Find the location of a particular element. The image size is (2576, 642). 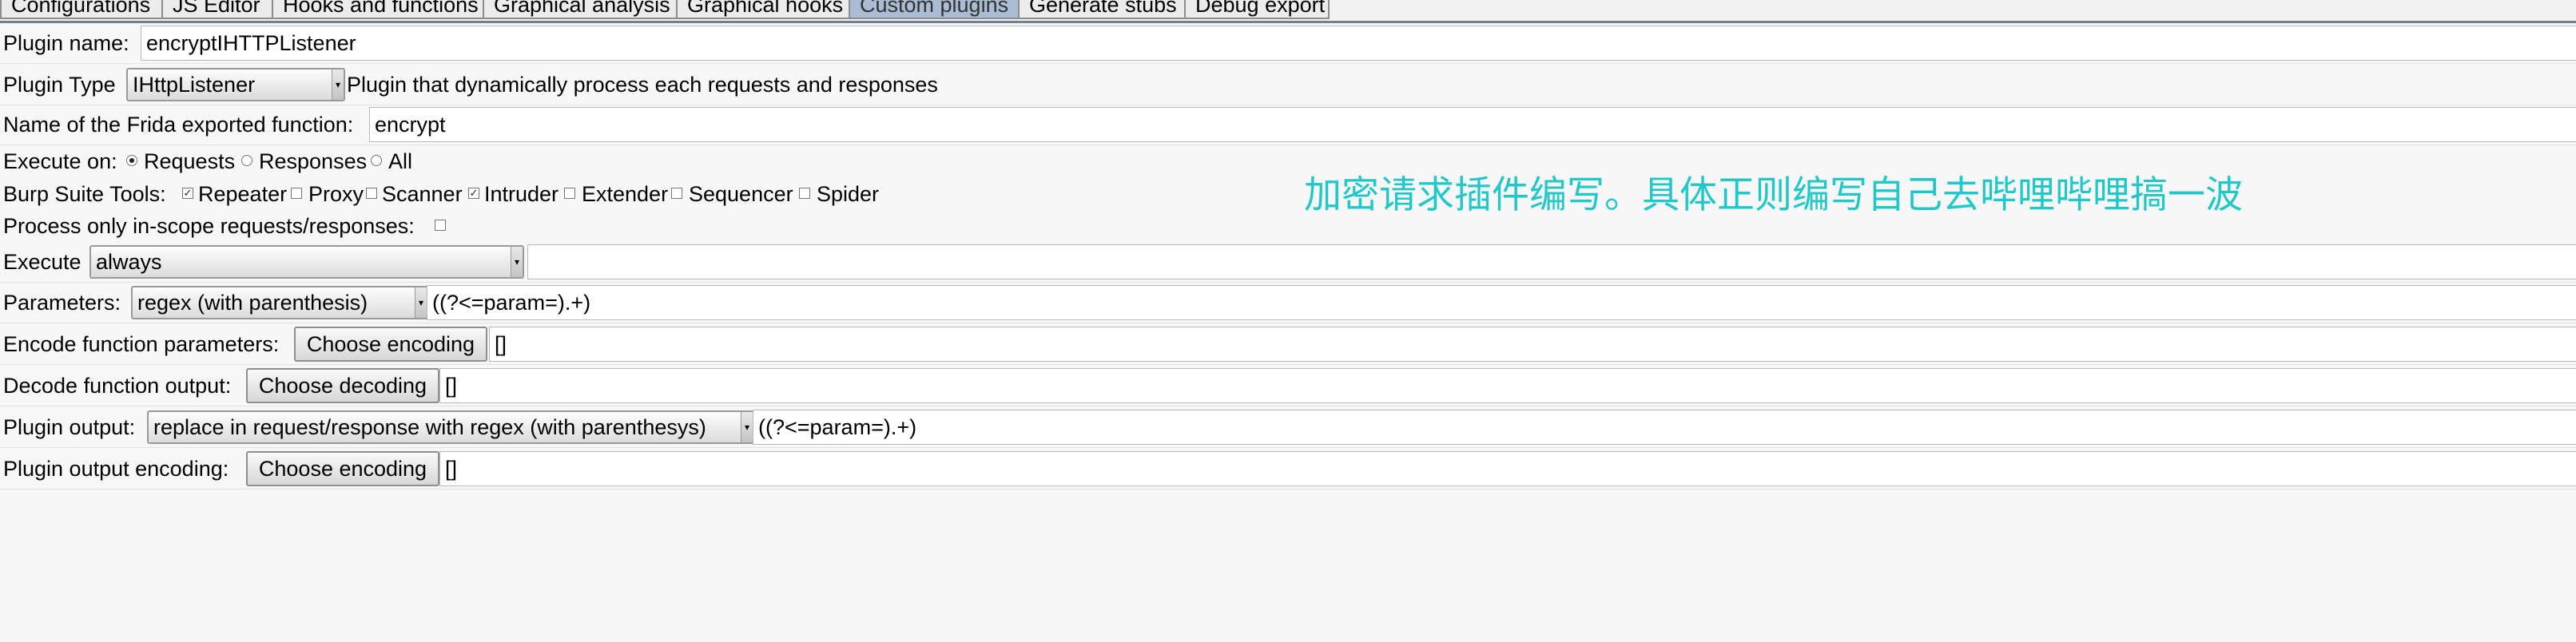

execute-input is located at coordinates (1551, 261).